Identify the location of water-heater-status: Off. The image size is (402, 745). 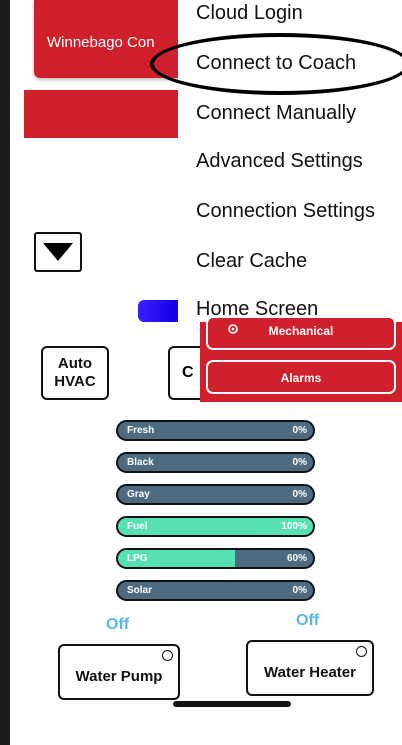
(308, 620).